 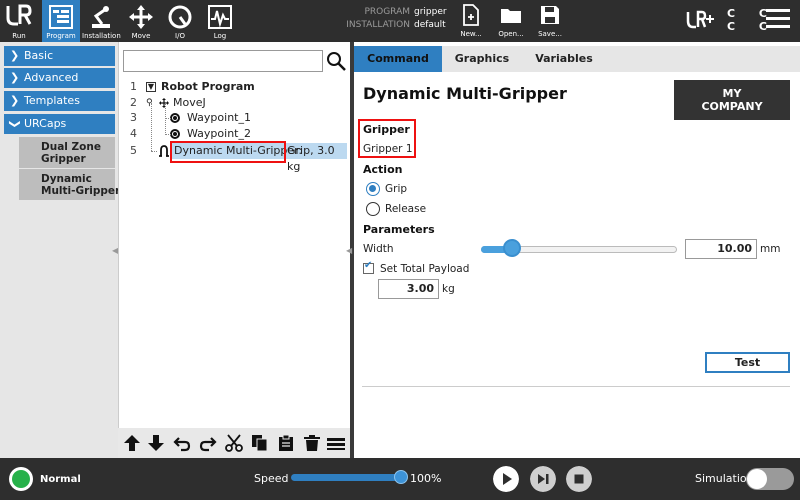 I want to click on page-title: Dynamic Multi-Gripper, so click(x=465, y=93).